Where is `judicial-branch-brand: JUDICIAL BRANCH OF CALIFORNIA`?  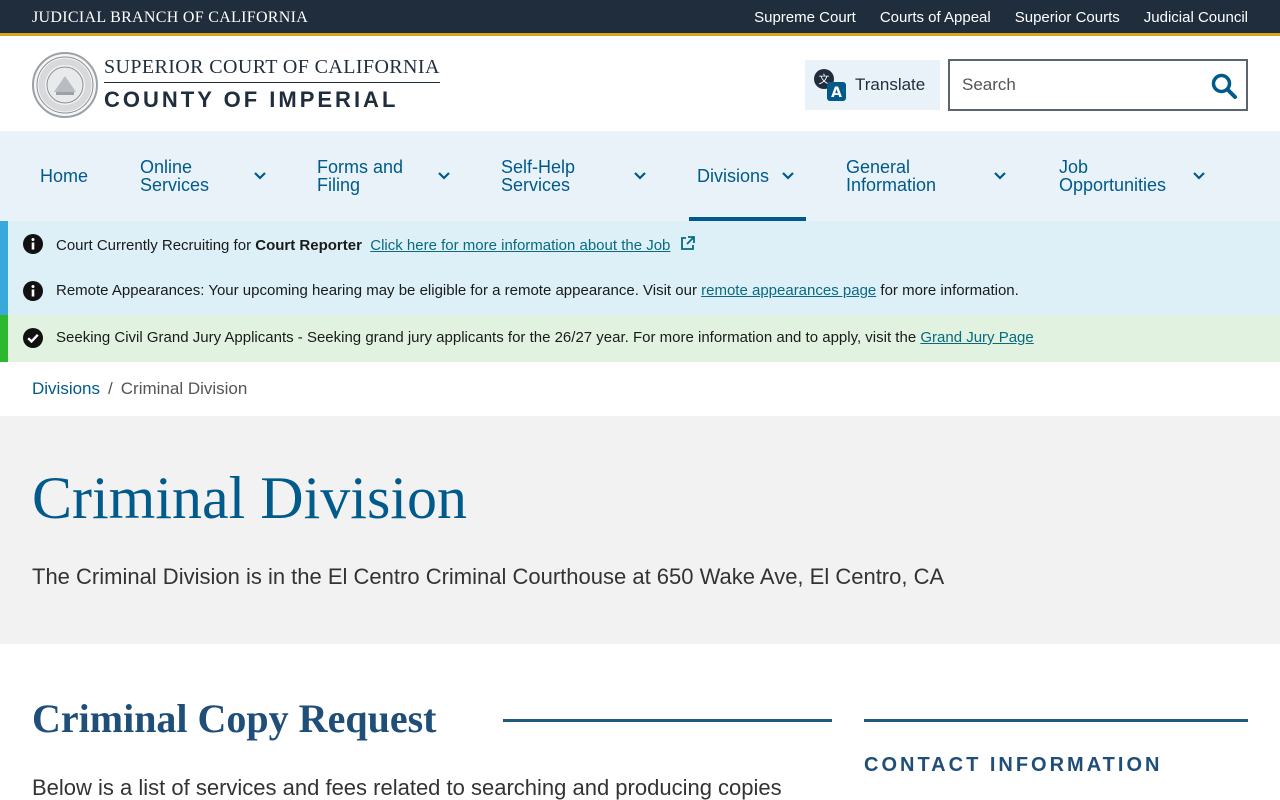
judicial-branch-brand: JUDICIAL BRANCH OF CALIFORNIA is located at coordinates (170, 18).